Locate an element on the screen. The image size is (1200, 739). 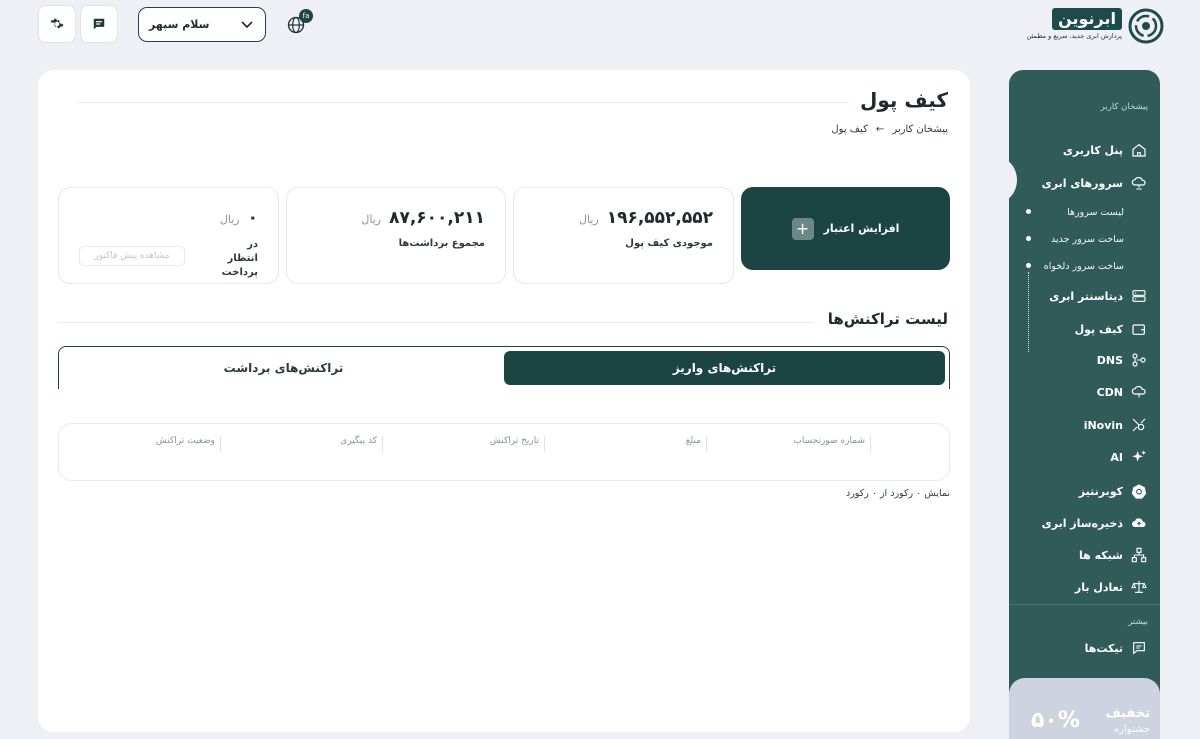
sidebar-item-label: دیتاسنتر ابری is located at coordinates (1086, 296).